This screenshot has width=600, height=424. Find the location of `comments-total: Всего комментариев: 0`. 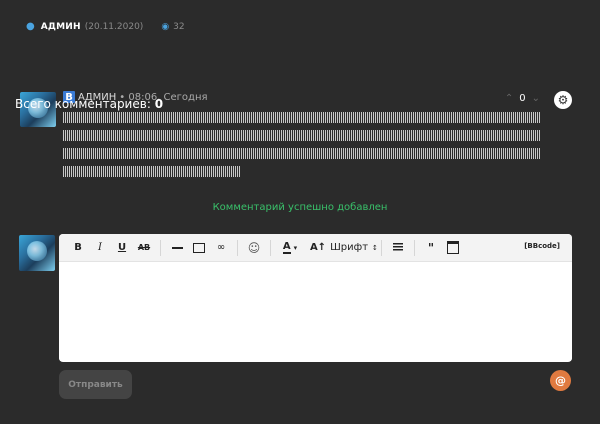

comments-total: Всего комментариев: 0 is located at coordinates (89, 104).